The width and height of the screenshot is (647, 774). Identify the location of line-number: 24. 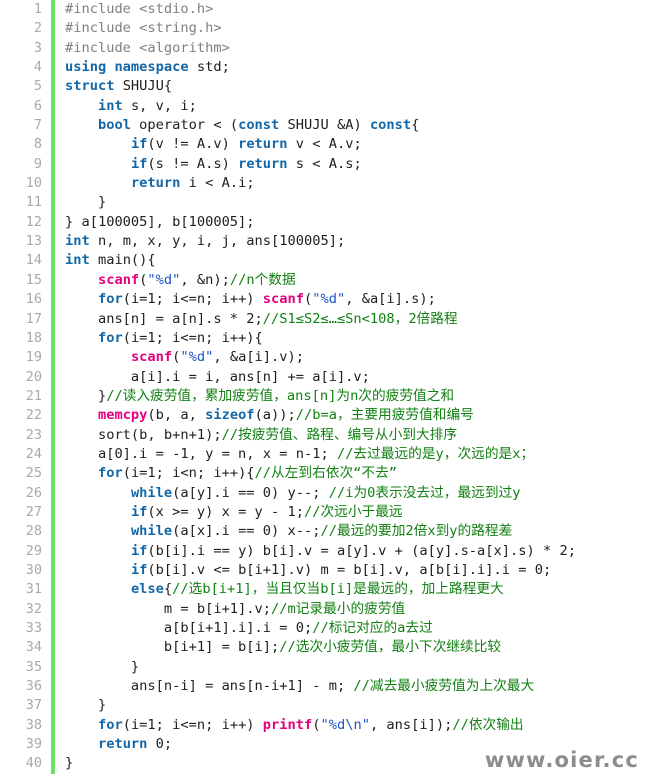
(25, 454).